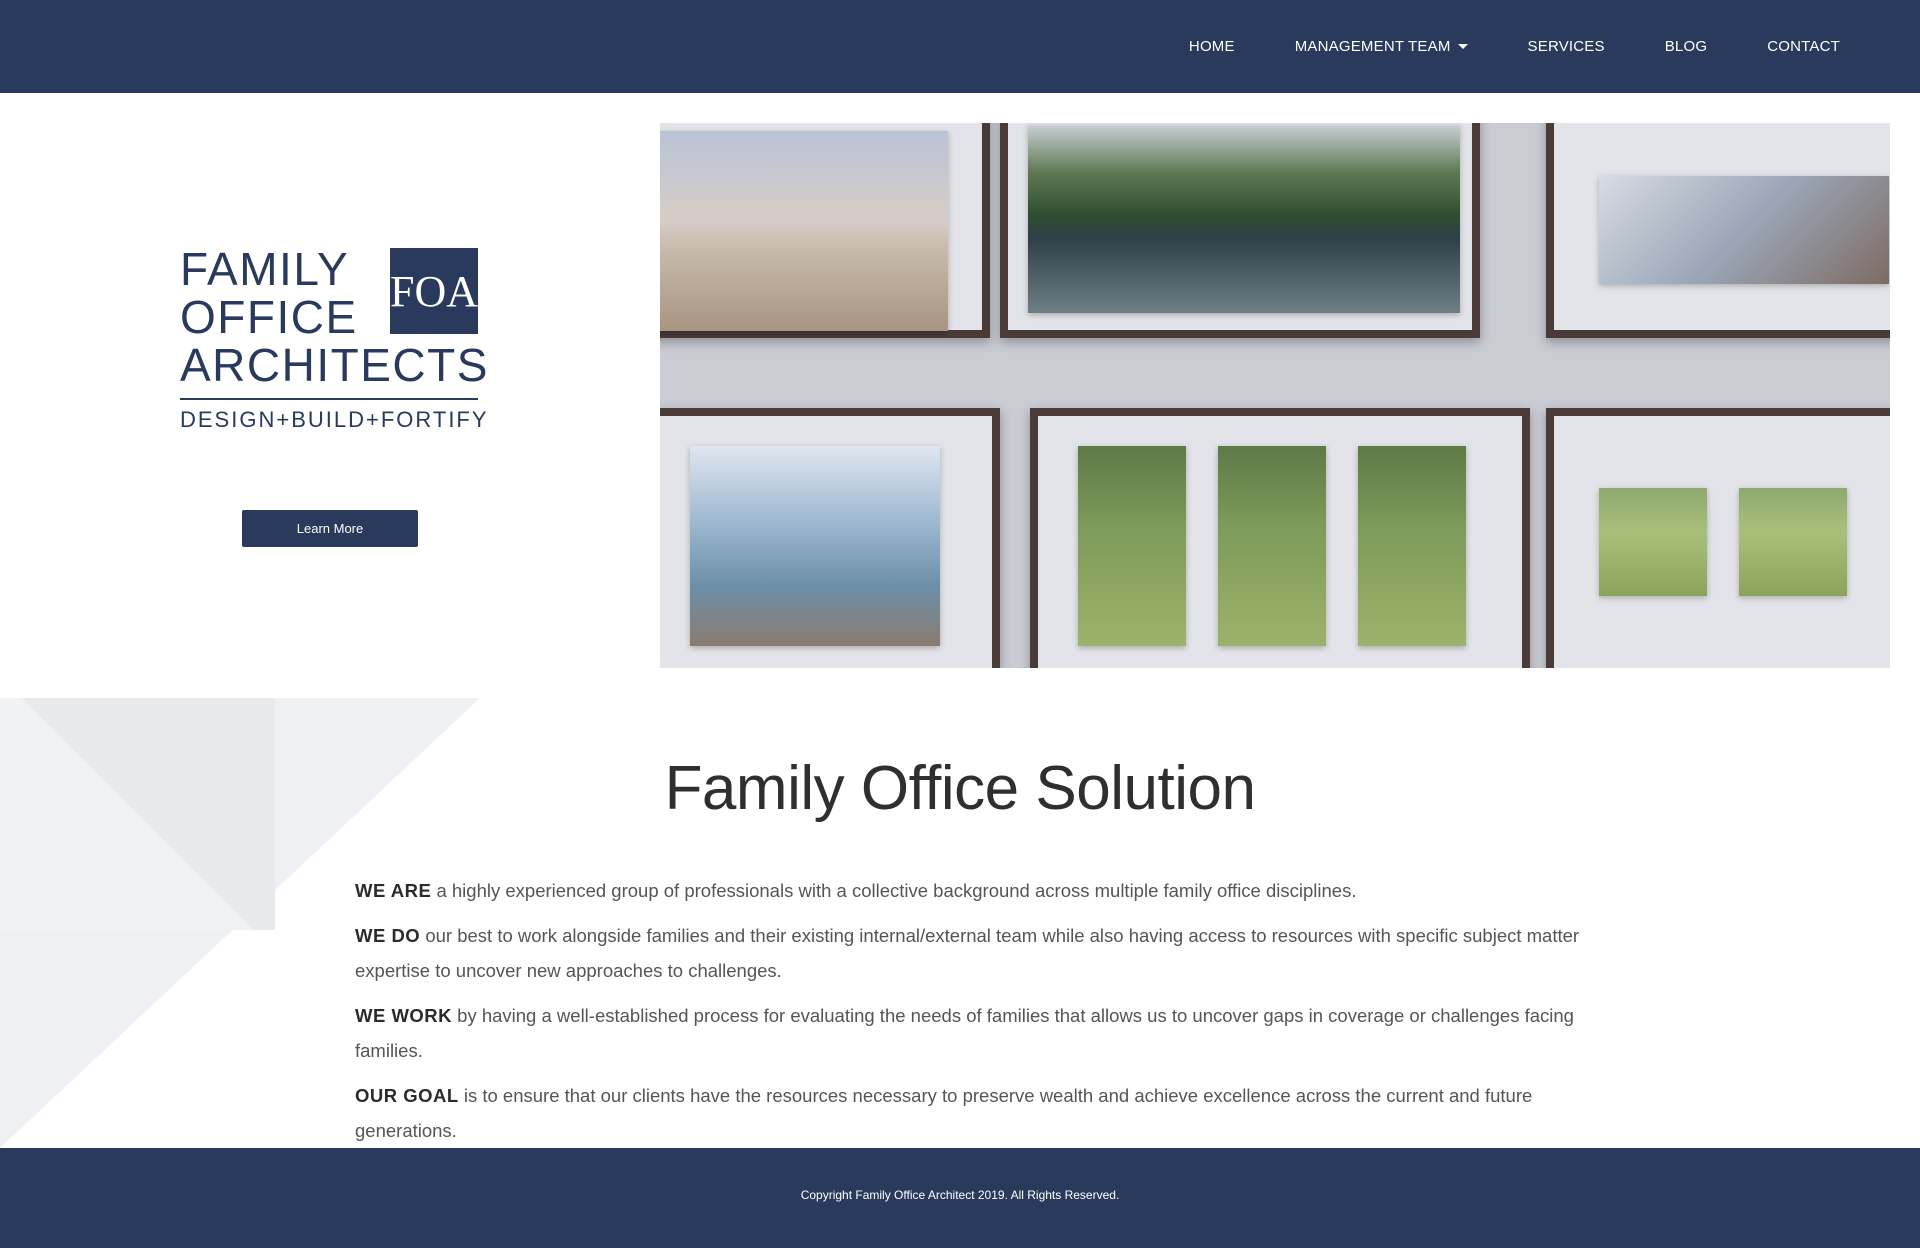 Image resolution: width=1920 pixels, height=1248 pixels. What do you see at coordinates (265, 269) in the screenshot?
I see `logo-line-family: FAMILY` at bounding box center [265, 269].